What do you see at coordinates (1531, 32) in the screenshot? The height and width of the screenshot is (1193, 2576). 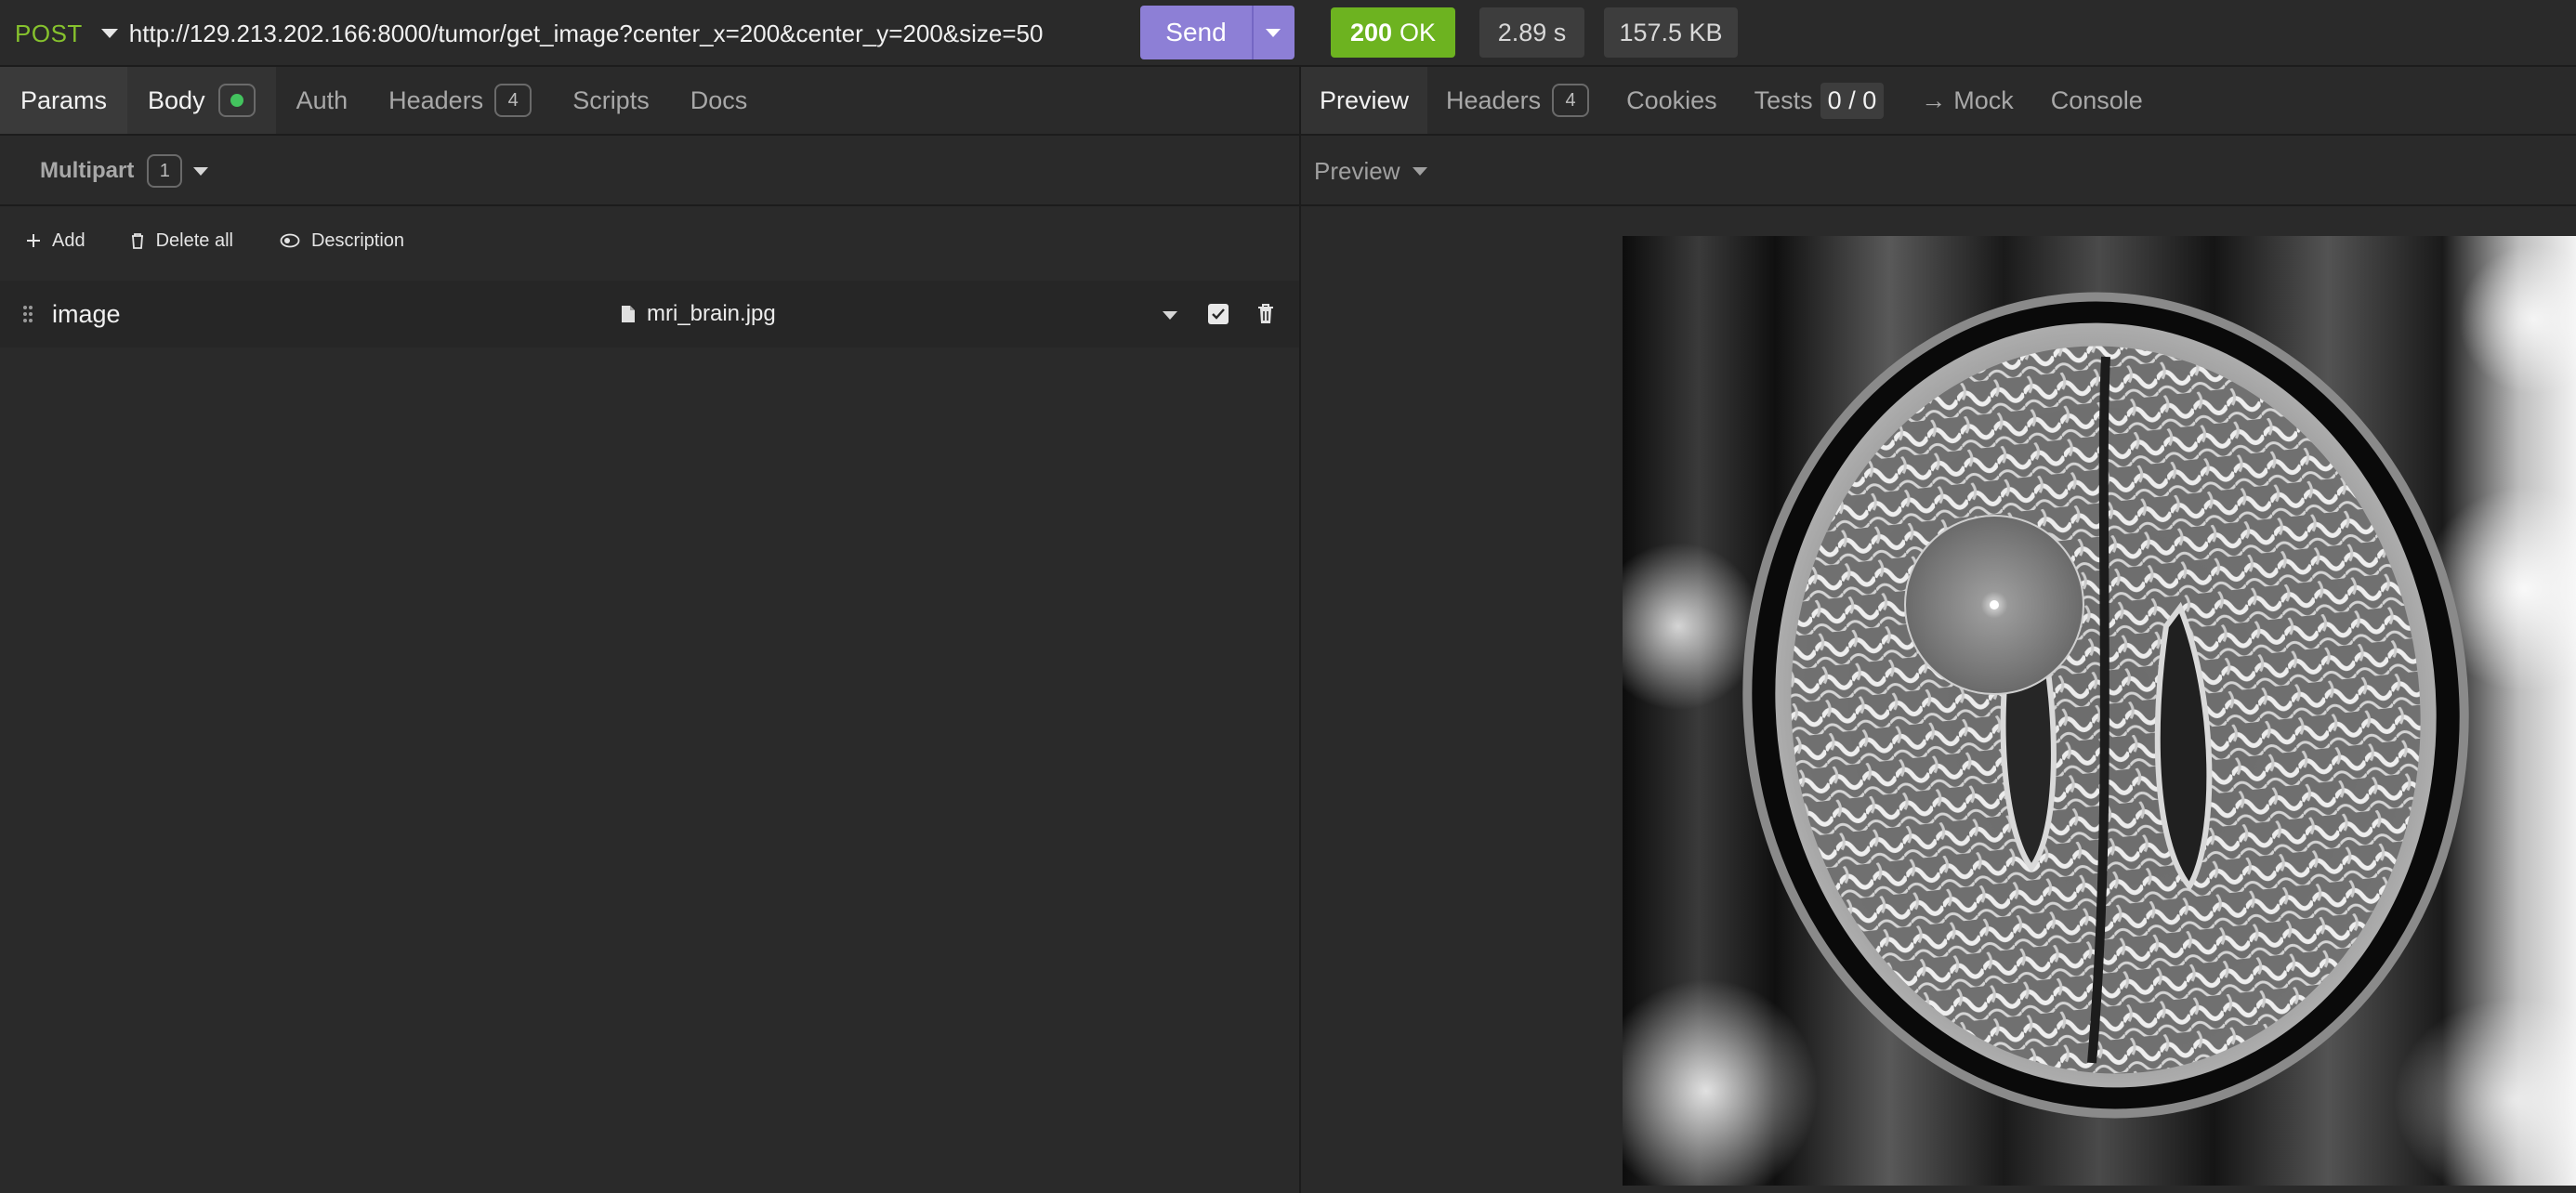 I see `response-time-badge: 2.89 s` at bounding box center [1531, 32].